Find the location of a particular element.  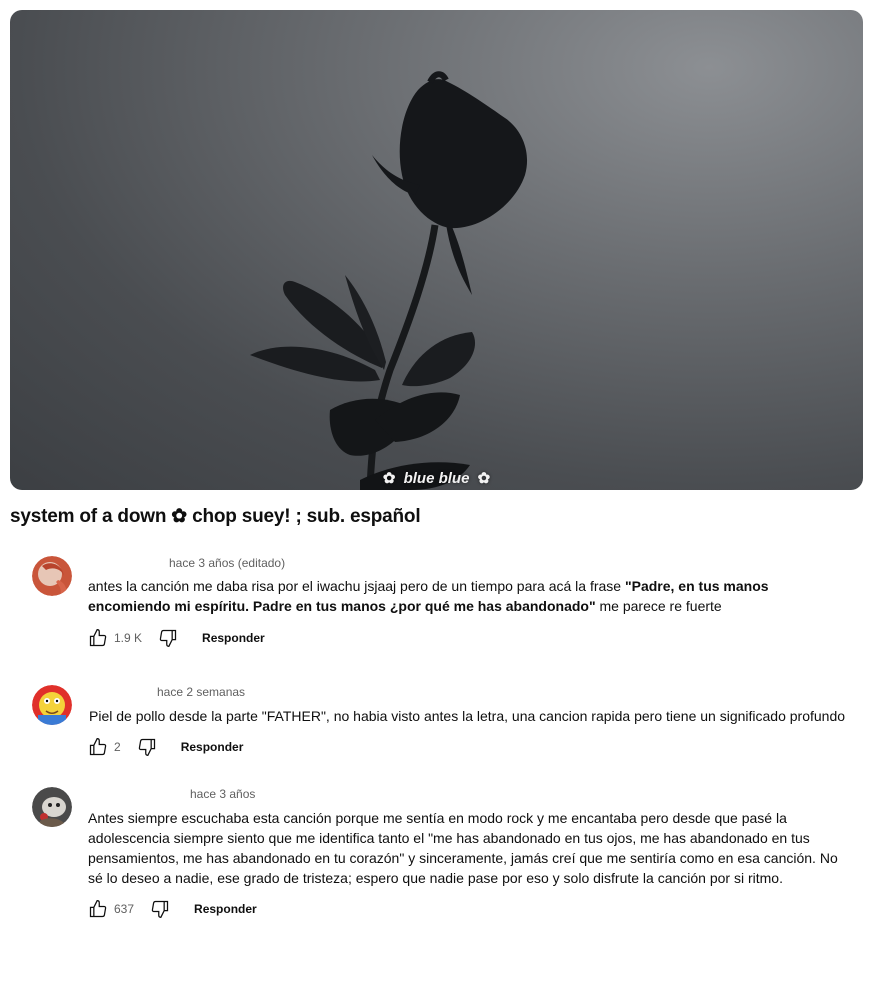

like-count: 2 is located at coordinates (117, 747).